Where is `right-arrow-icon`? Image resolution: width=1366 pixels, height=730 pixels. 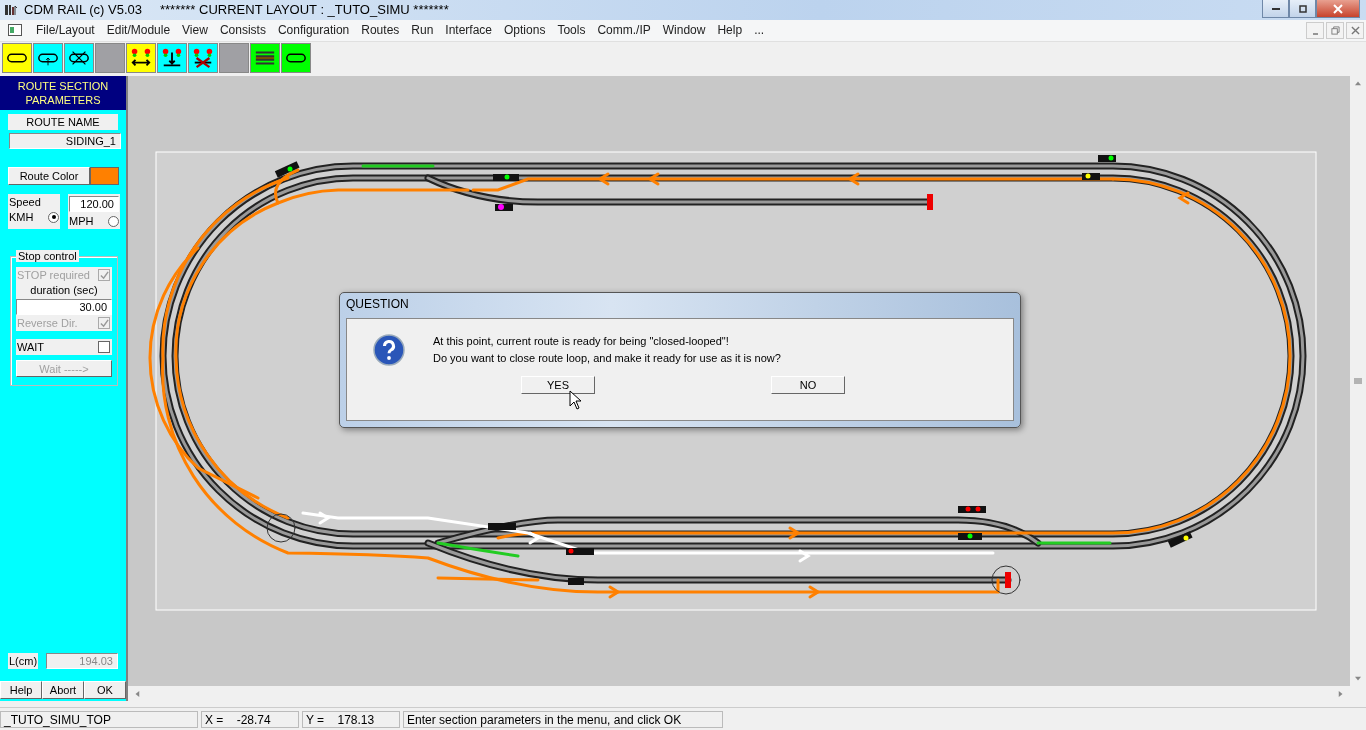 right-arrow-icon is located at coordinates (1341, 693).